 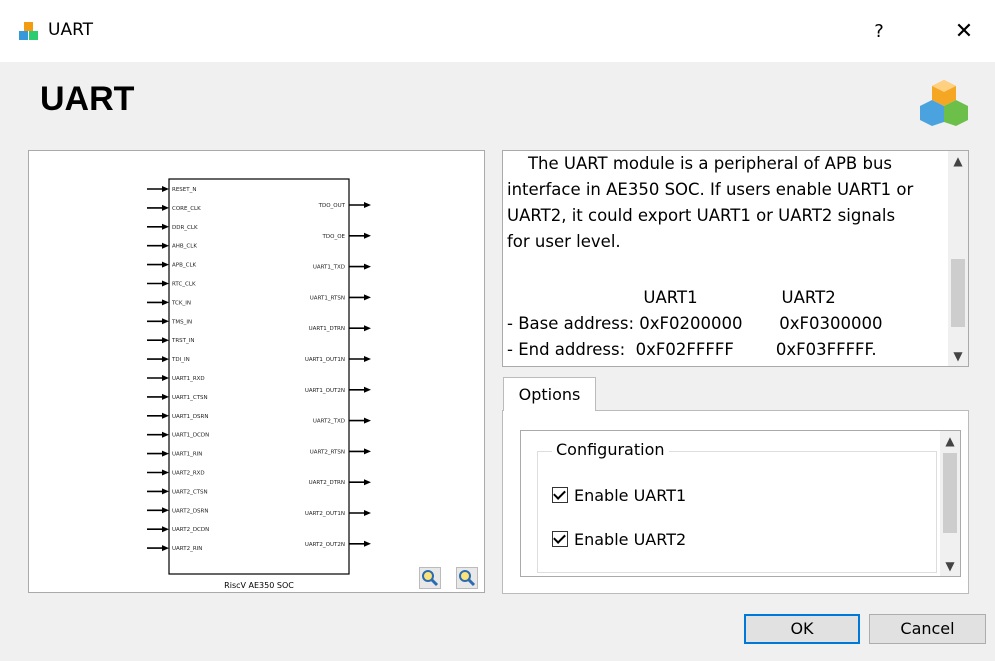 I want to click on output-pin-label: UART1_DTRN, so click(x=327, y=329).